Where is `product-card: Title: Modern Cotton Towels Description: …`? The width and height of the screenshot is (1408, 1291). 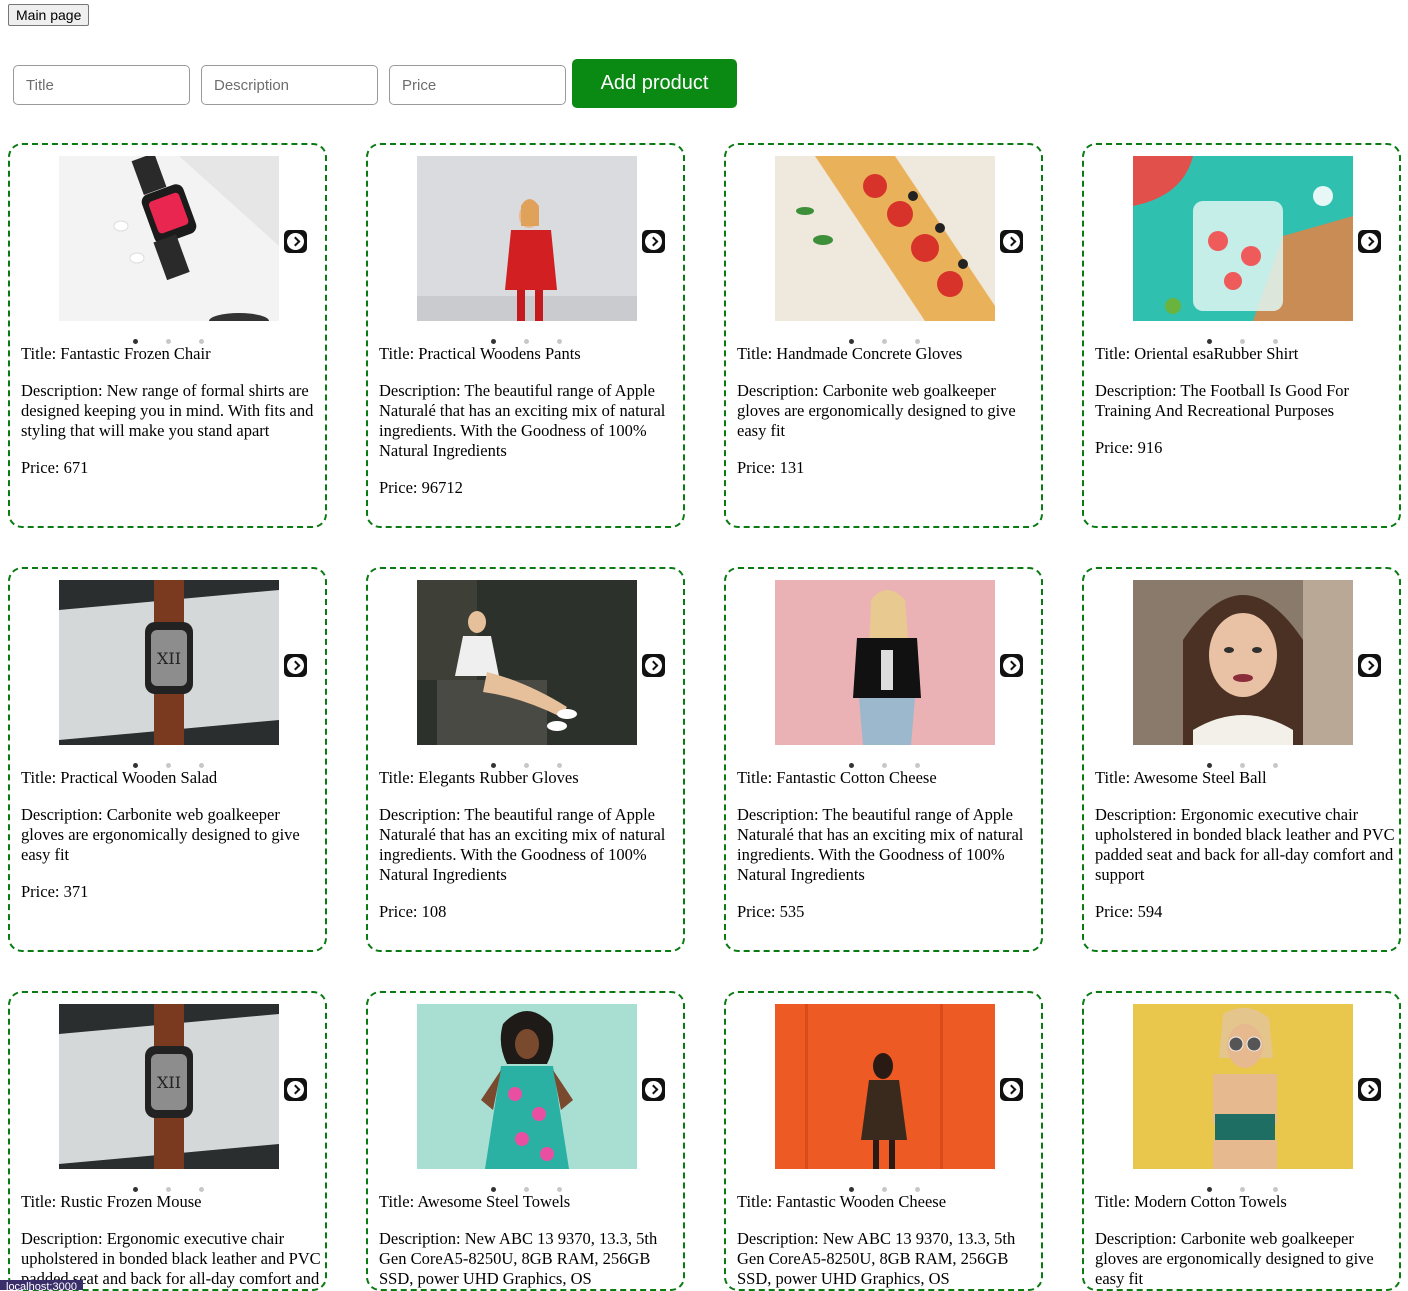 product-card: Title: Modern Cotton Towels Description: … is located at coordinates (1241, 1141).